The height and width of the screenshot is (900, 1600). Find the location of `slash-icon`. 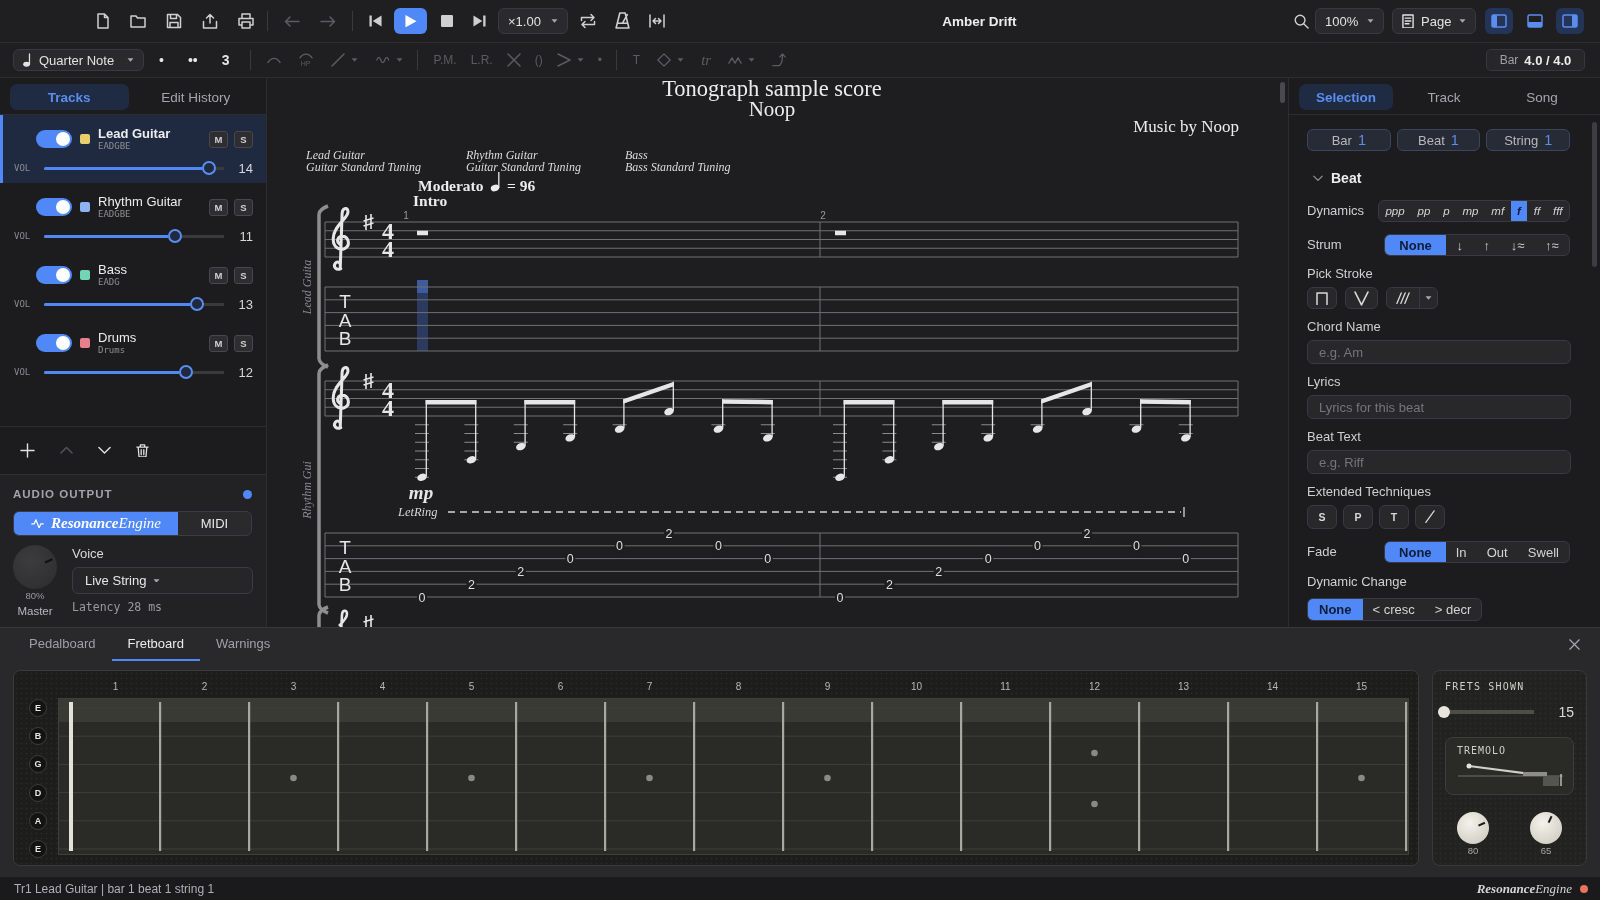

slash-icon is located at coordinates (1430, 517).